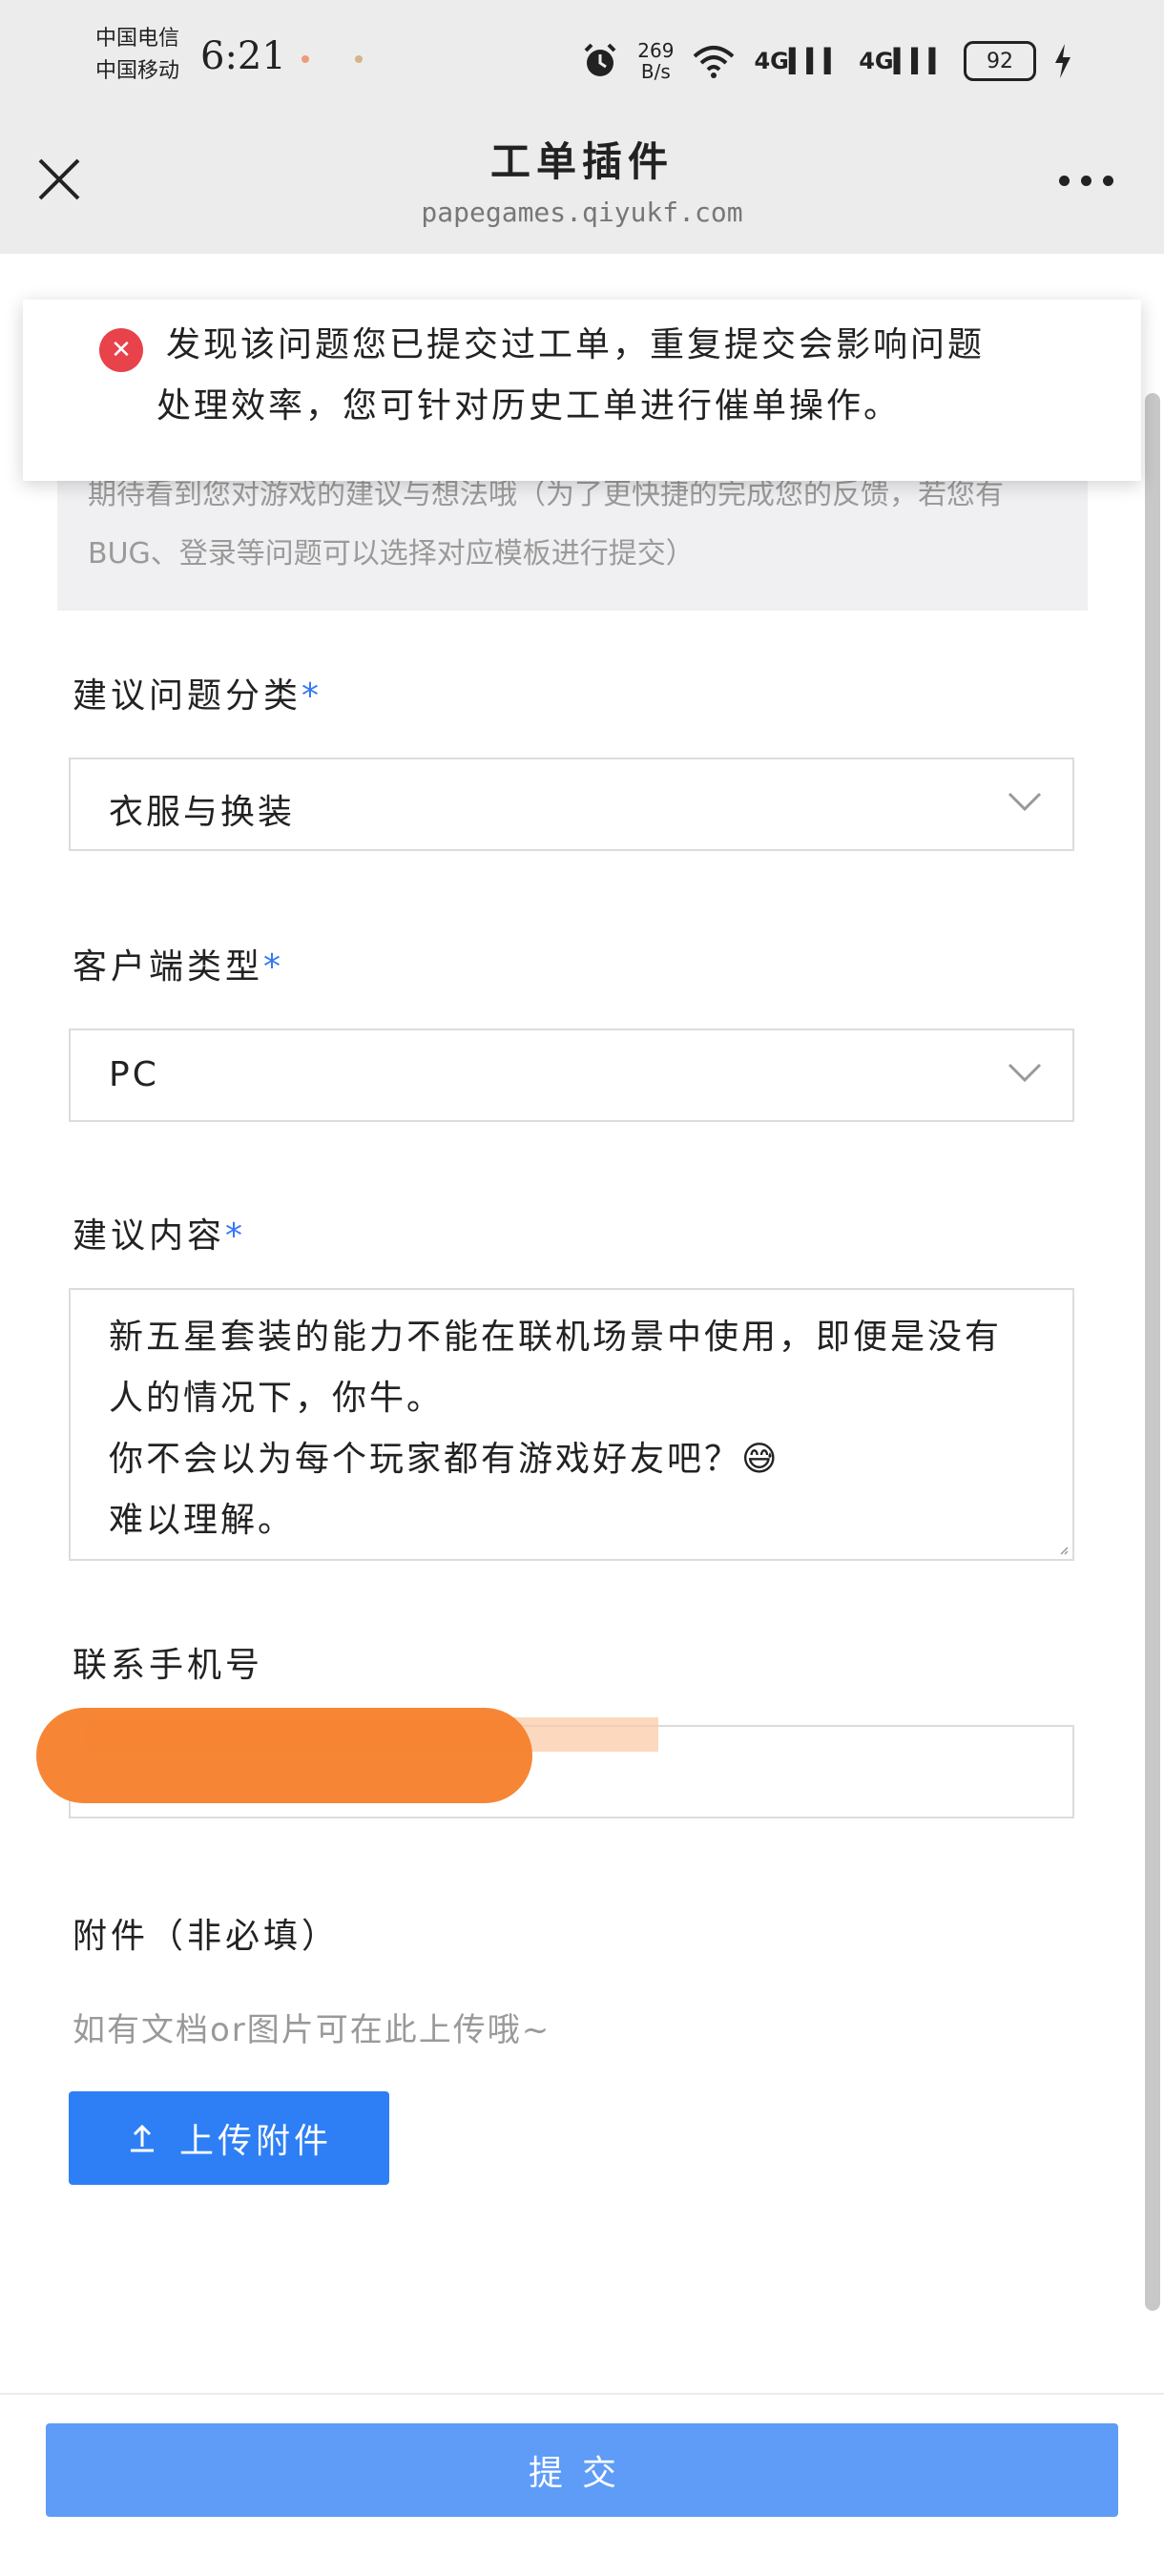 Image resolution: width=1164 pixels, height=2576 pixels. What do you see at coordinates (255, 2141) in the screenshot?
I see `upload-label: 上传附件` at bounding box center [255, 2141].